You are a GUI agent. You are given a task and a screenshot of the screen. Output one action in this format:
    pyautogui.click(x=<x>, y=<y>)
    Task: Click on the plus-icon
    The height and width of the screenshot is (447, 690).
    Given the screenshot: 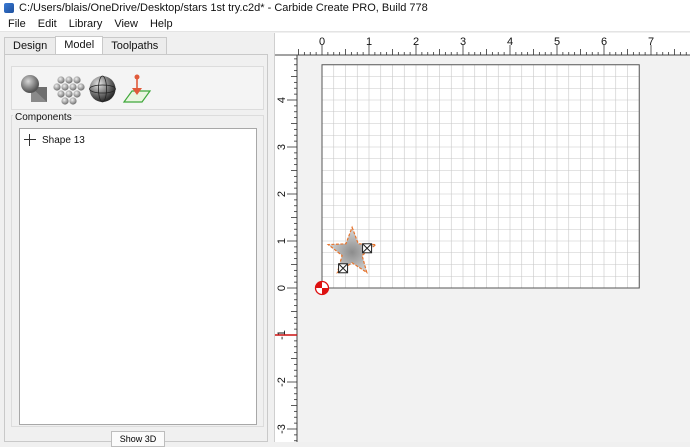 What is the action you would take?
    pyautogui.click(x=30, y=140)
    